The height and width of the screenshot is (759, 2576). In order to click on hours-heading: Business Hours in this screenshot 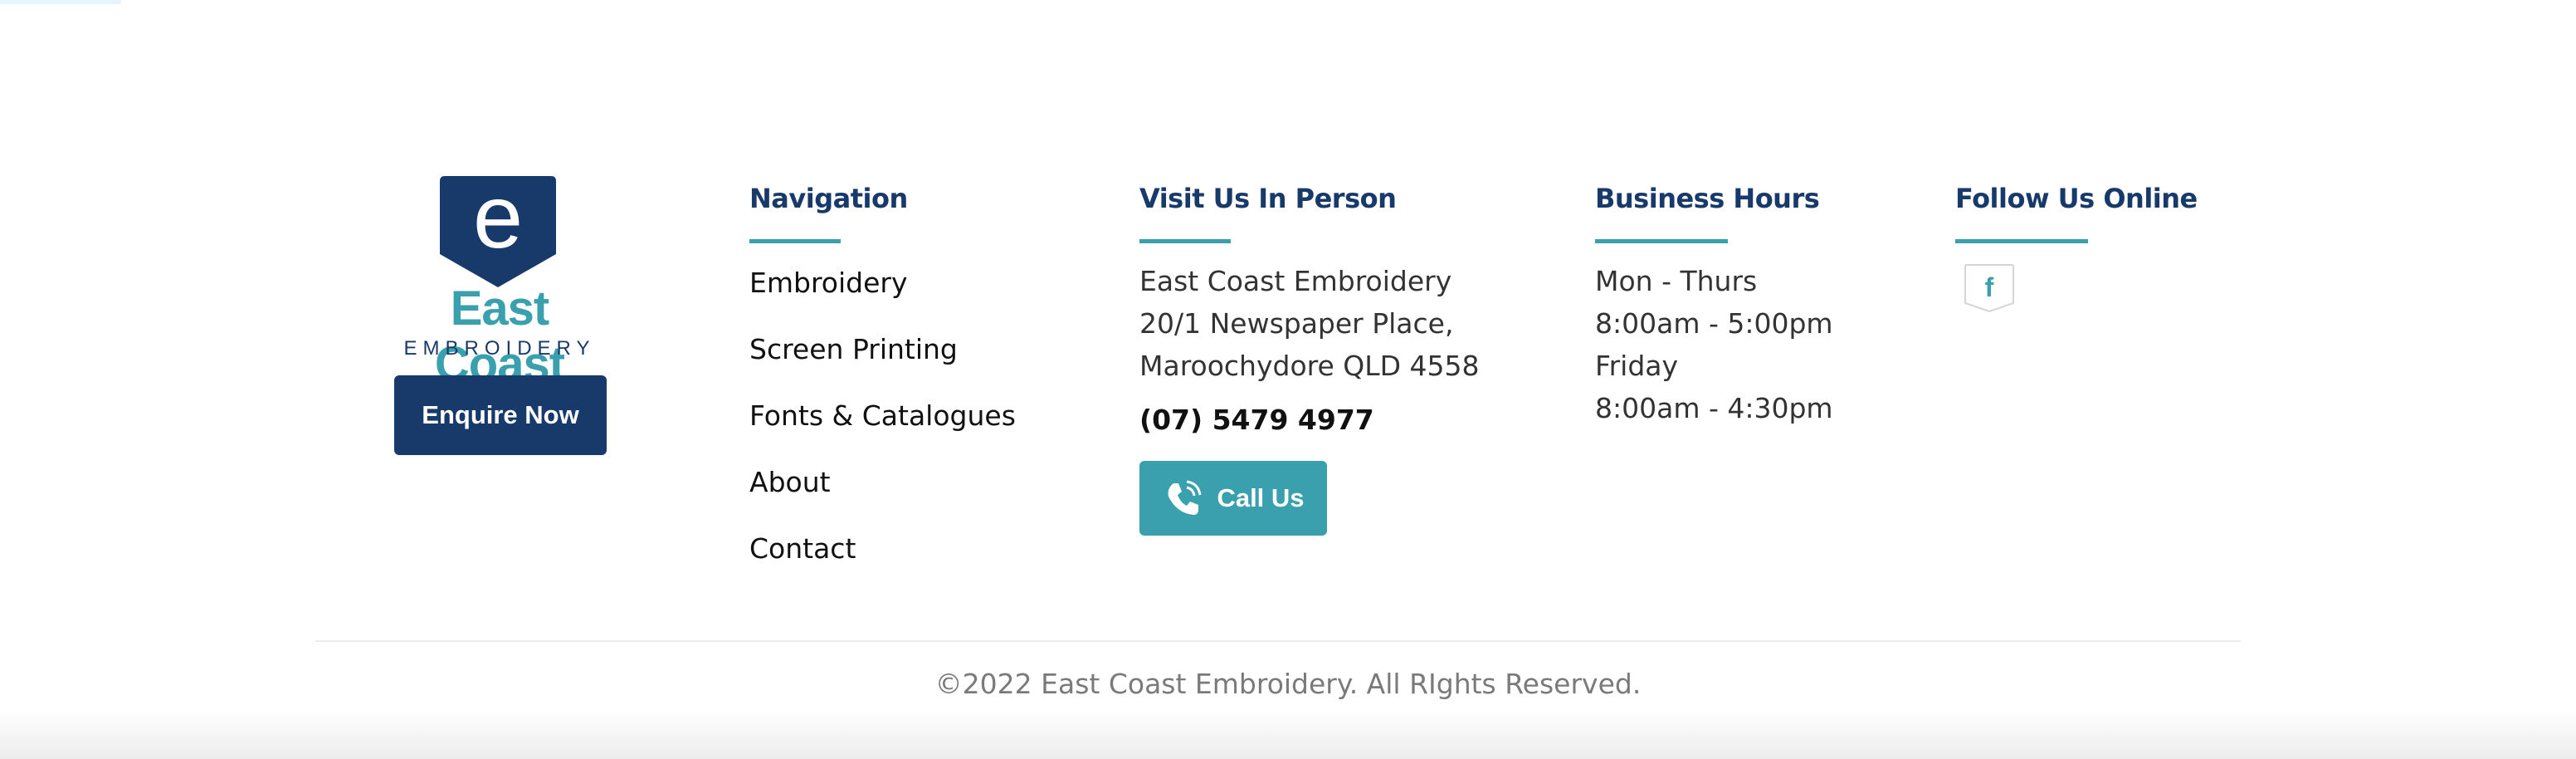, I will do `click(1707, 198)`.